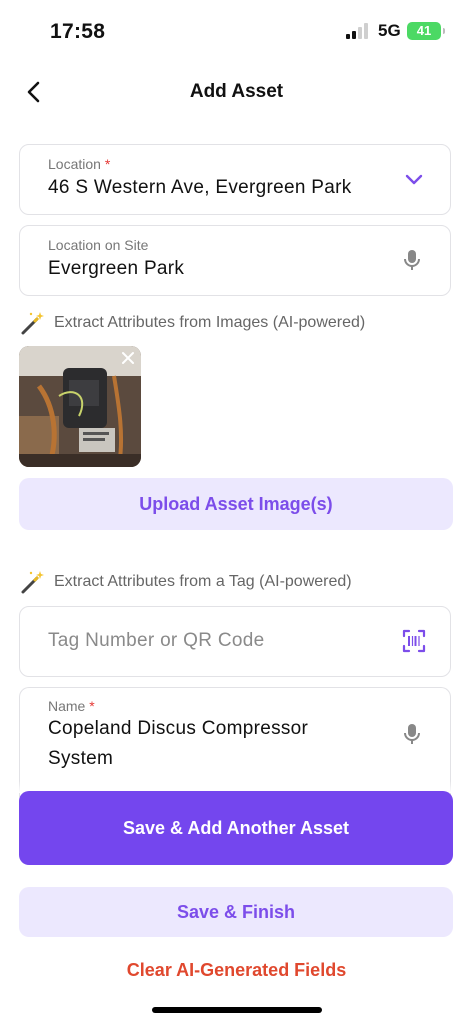 The width and height of the screenshot is (473, 1024). What do you see at coordinates (389, 30) in the screenshot?
I see `network-type: 5G` at bounding box center [389, 30].